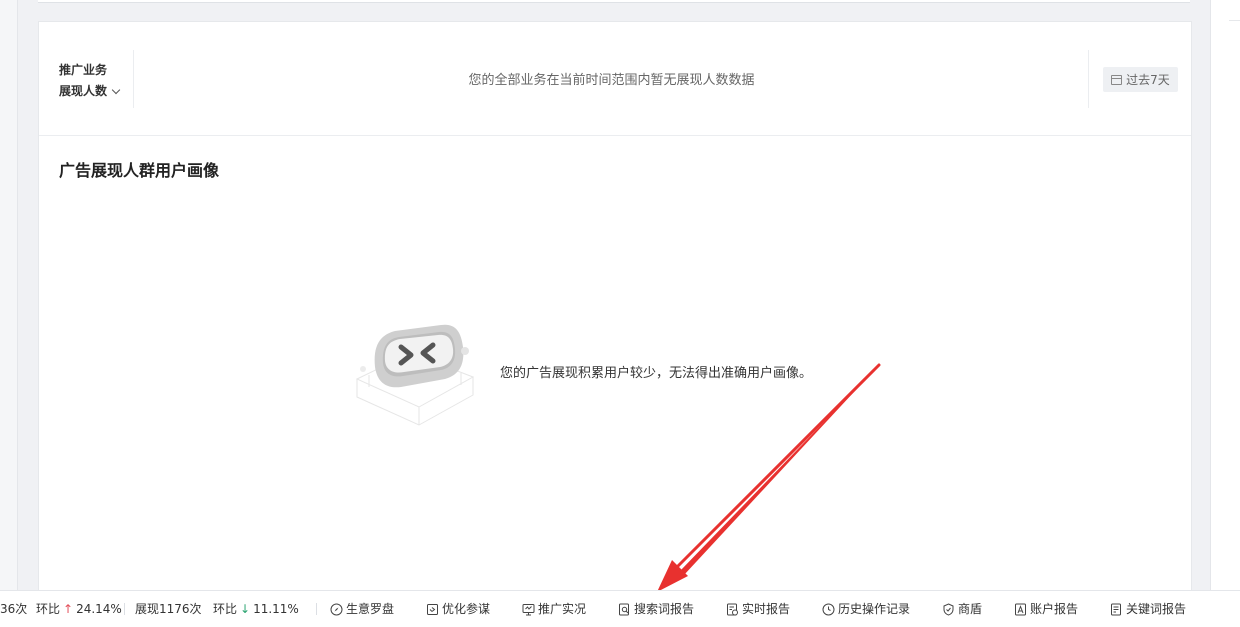  Describe the element at coordinates (99, 609) in the screenshot. I see `ring-ratio-value: 24.14%` at that location.